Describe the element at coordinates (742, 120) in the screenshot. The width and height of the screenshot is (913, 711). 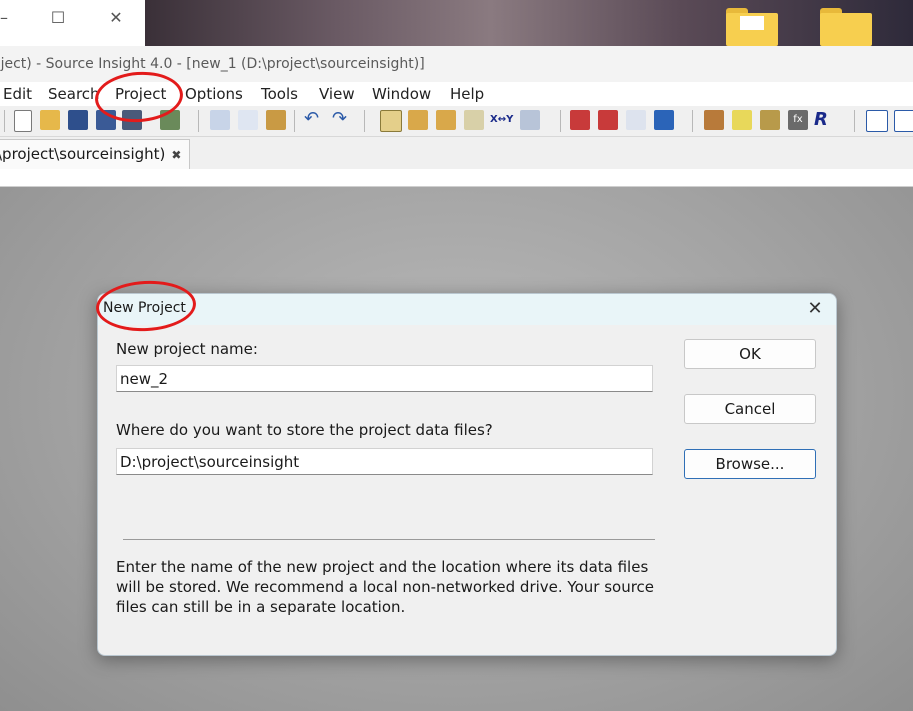
I see `symbol-window-icon` at that location.